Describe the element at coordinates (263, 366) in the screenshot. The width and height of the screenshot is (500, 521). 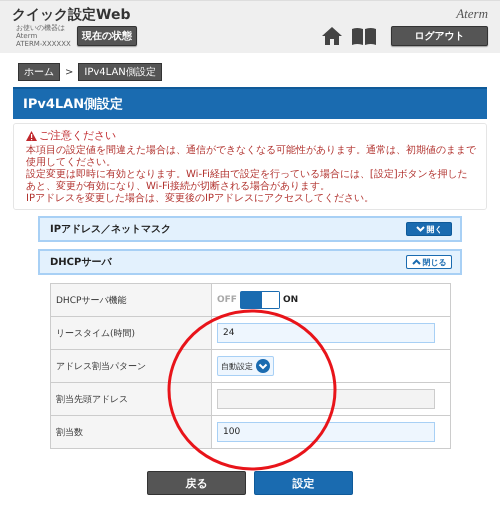
I see `chevron-down-icon` at that location.